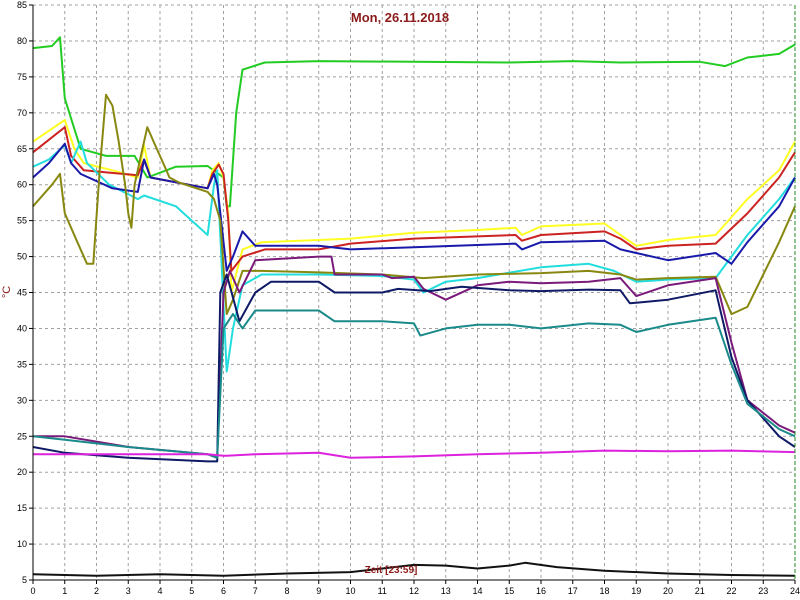 This screenshot has height=600, width=800. I want to click on y-tick-label: 75, so click(22, 77).